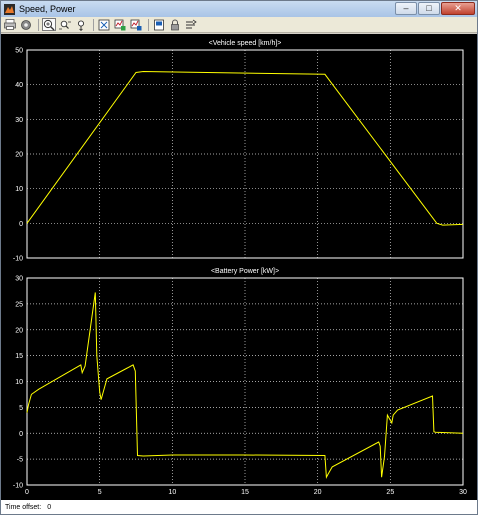 The width and height of the screenshot is (478, 515). I want to click on minimize-button: –, so click(406, 8).